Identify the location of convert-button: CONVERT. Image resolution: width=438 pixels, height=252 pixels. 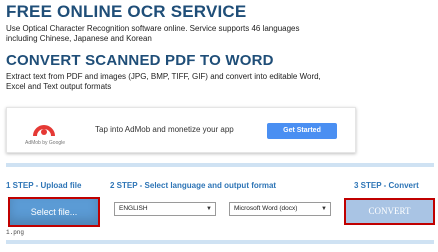
(389, 211).